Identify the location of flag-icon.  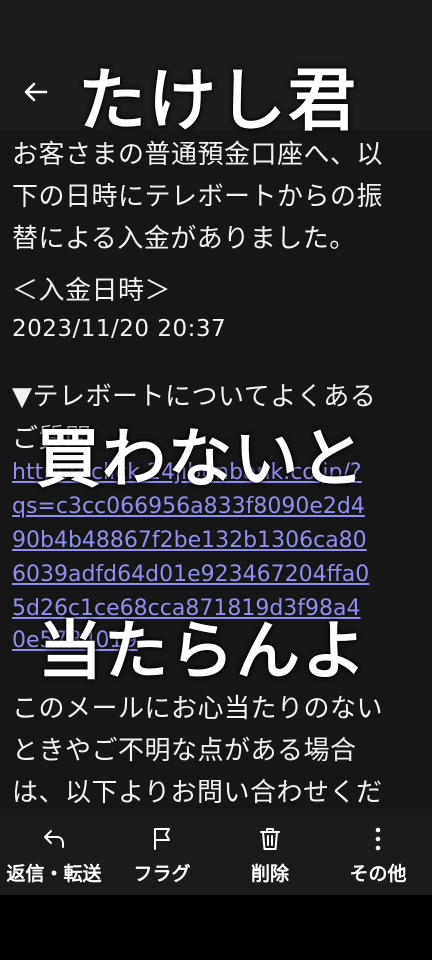
(162, 839).